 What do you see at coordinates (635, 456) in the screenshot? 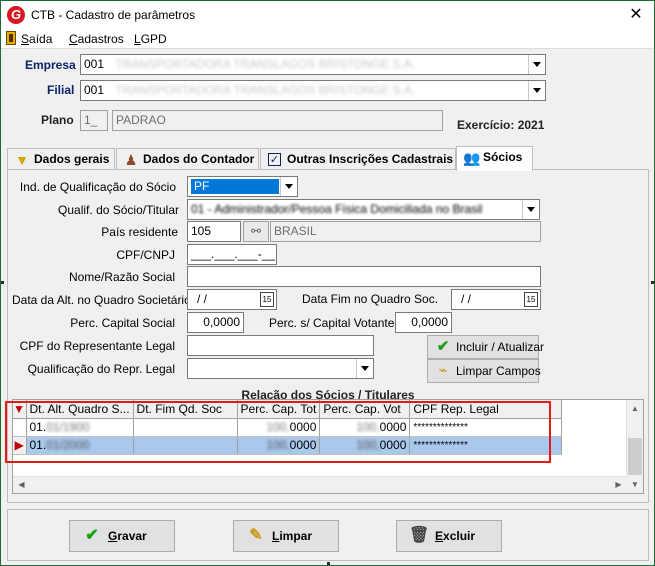
I see `scroll-thumb` at bounding box center [635, 456].